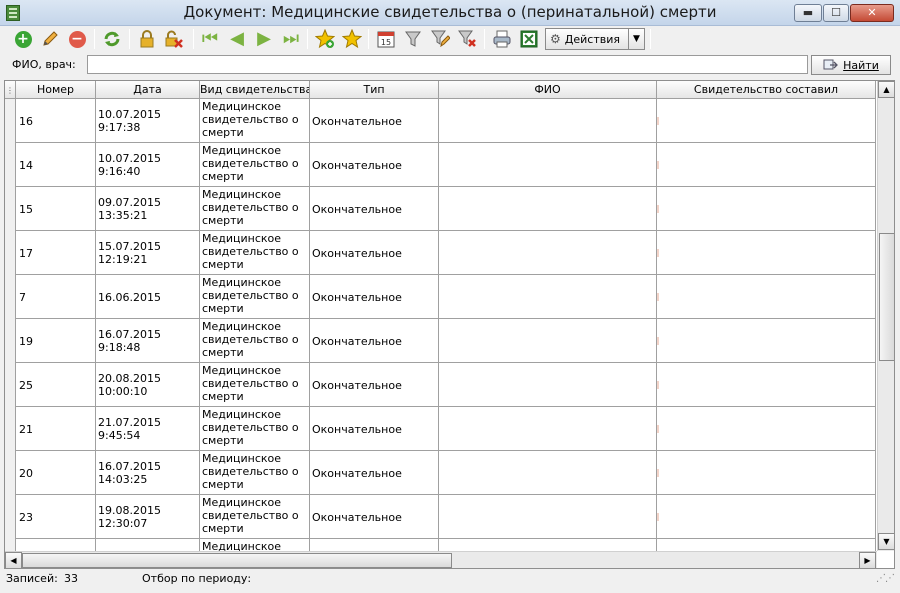 This screenshot has height=593, width=900. I want to click on cell-number: 15, so click(56, 209).